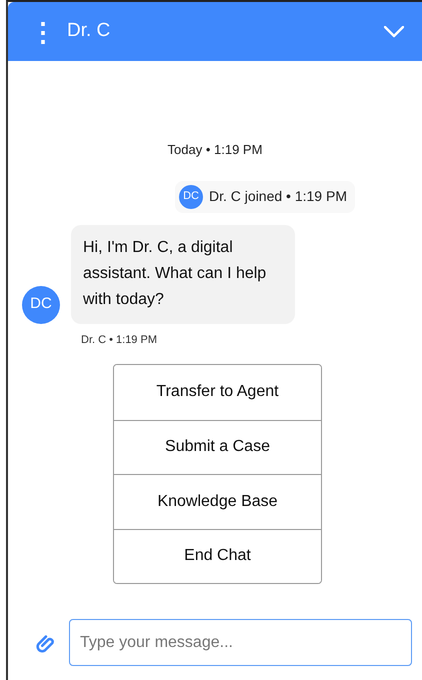  What do you see at coordinates (217, 556) in the screenshot?
I see `option-button: End Chat` at bounding box center [217, 556].